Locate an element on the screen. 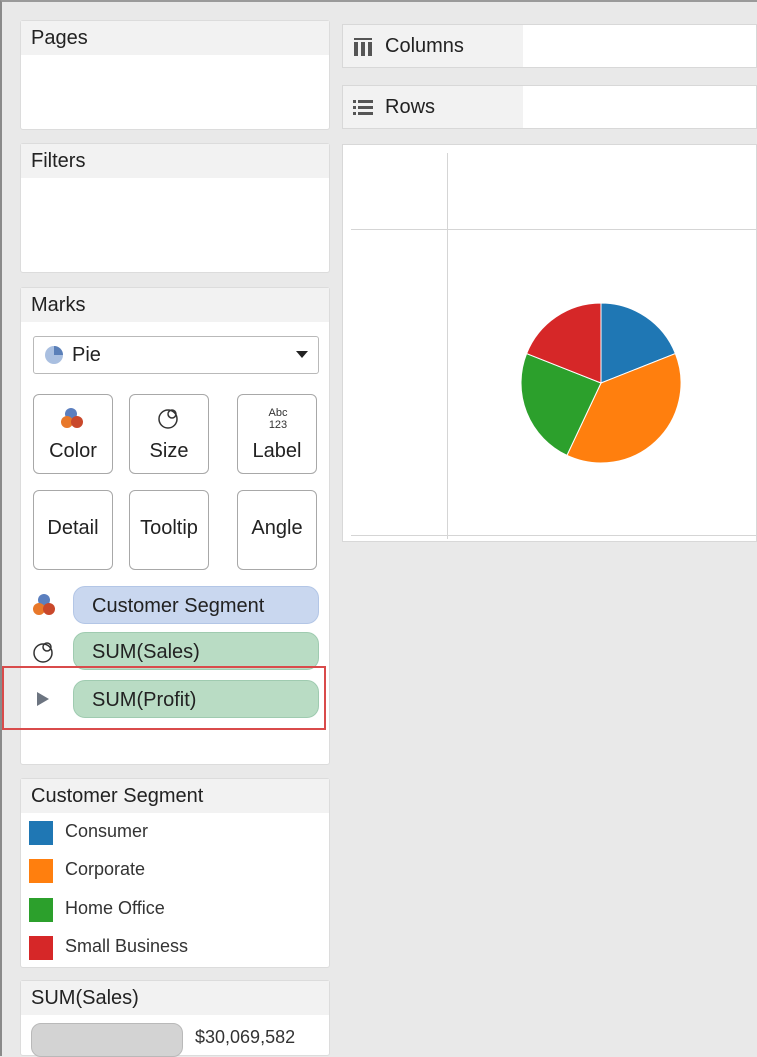 The height and width of the screenshot is (1057, 757). columns-drop-area is located at coordinates (639, 46).